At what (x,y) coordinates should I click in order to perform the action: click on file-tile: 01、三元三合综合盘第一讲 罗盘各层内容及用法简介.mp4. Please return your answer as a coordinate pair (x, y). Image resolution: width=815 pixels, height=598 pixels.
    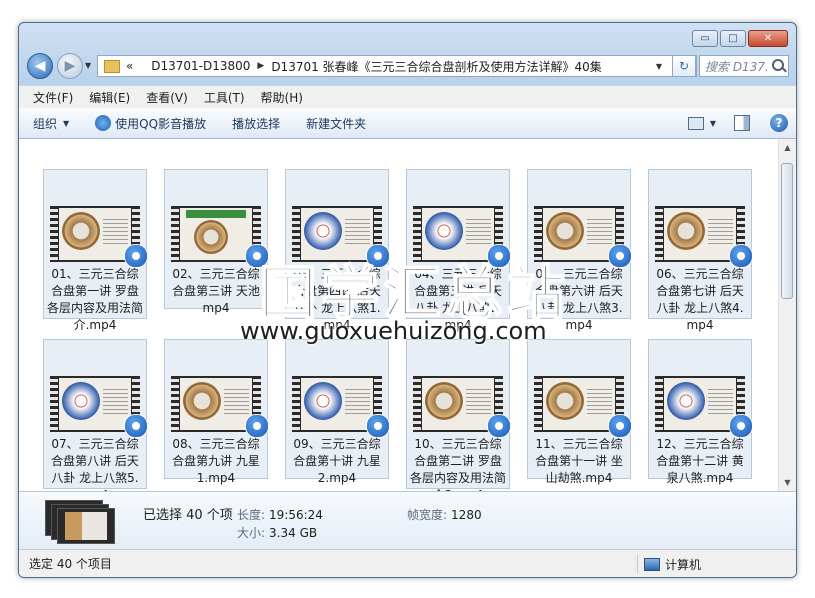
    Looking at the image, I should click on (95, 250).